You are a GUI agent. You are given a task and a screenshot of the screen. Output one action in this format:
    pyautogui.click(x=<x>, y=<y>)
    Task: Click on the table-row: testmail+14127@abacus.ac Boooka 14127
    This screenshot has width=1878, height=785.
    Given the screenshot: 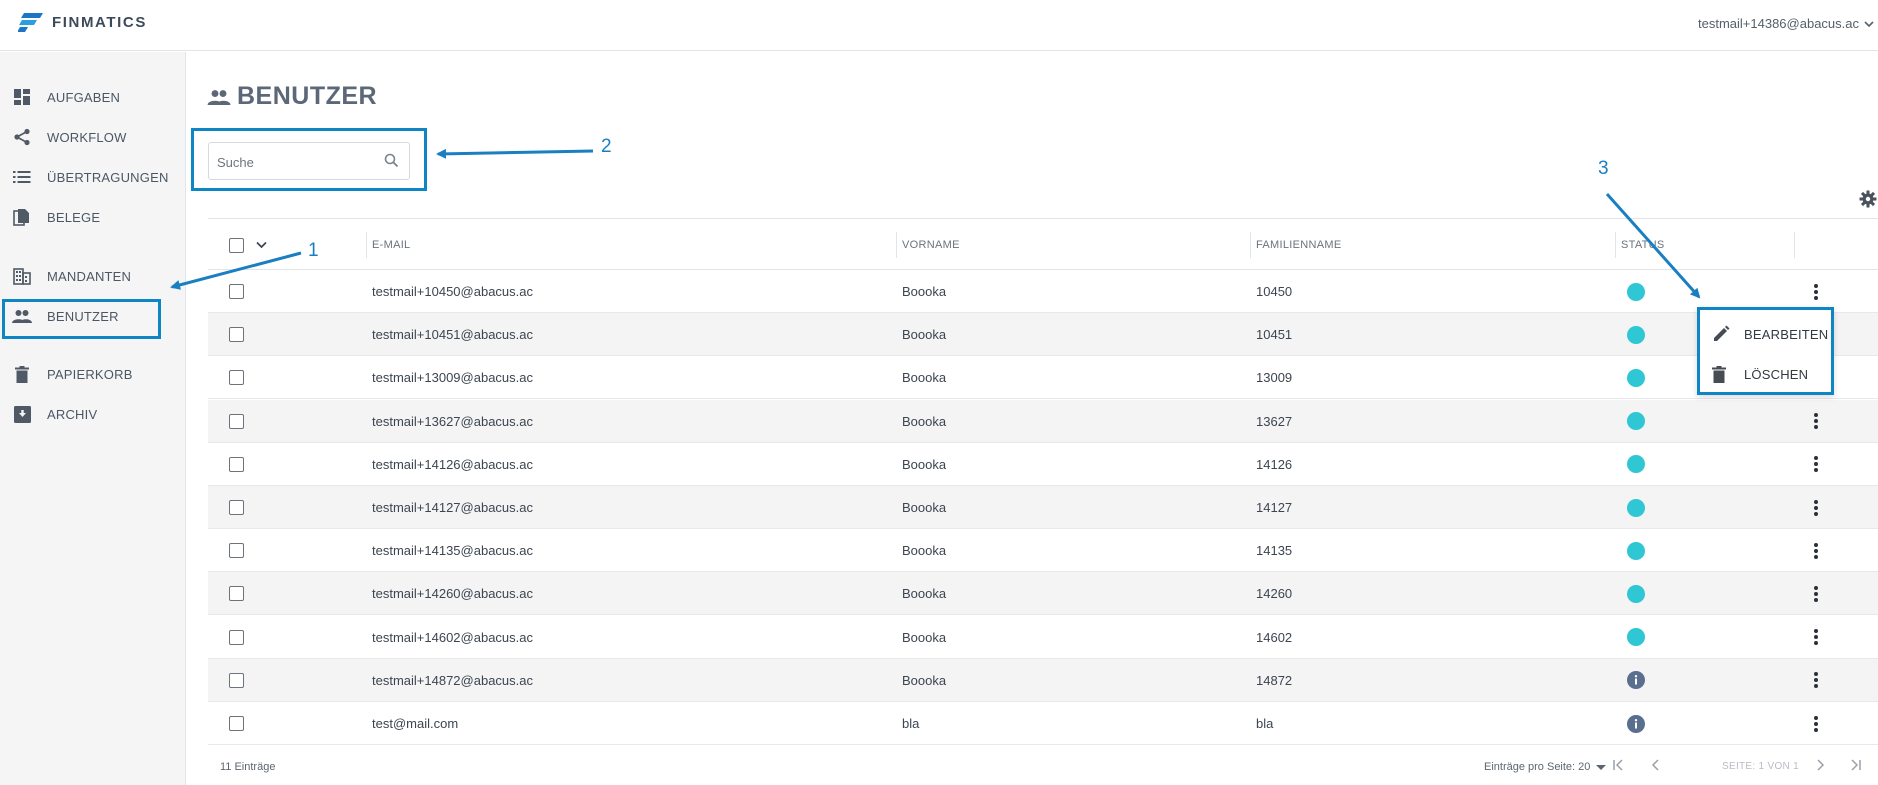 What is the action you would take?
    pyautogui.click(x=1043, y=507)
    